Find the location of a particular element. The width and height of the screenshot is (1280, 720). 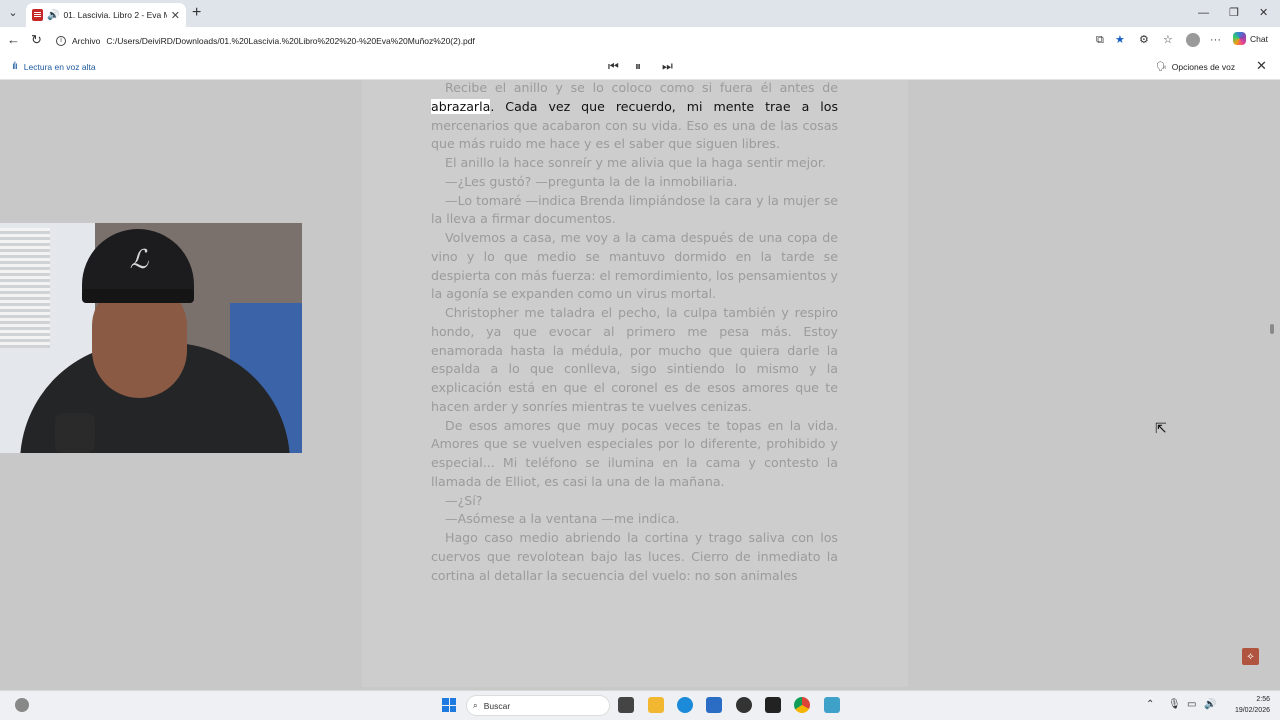

capcut-icon is located at coordinates (773, 705).